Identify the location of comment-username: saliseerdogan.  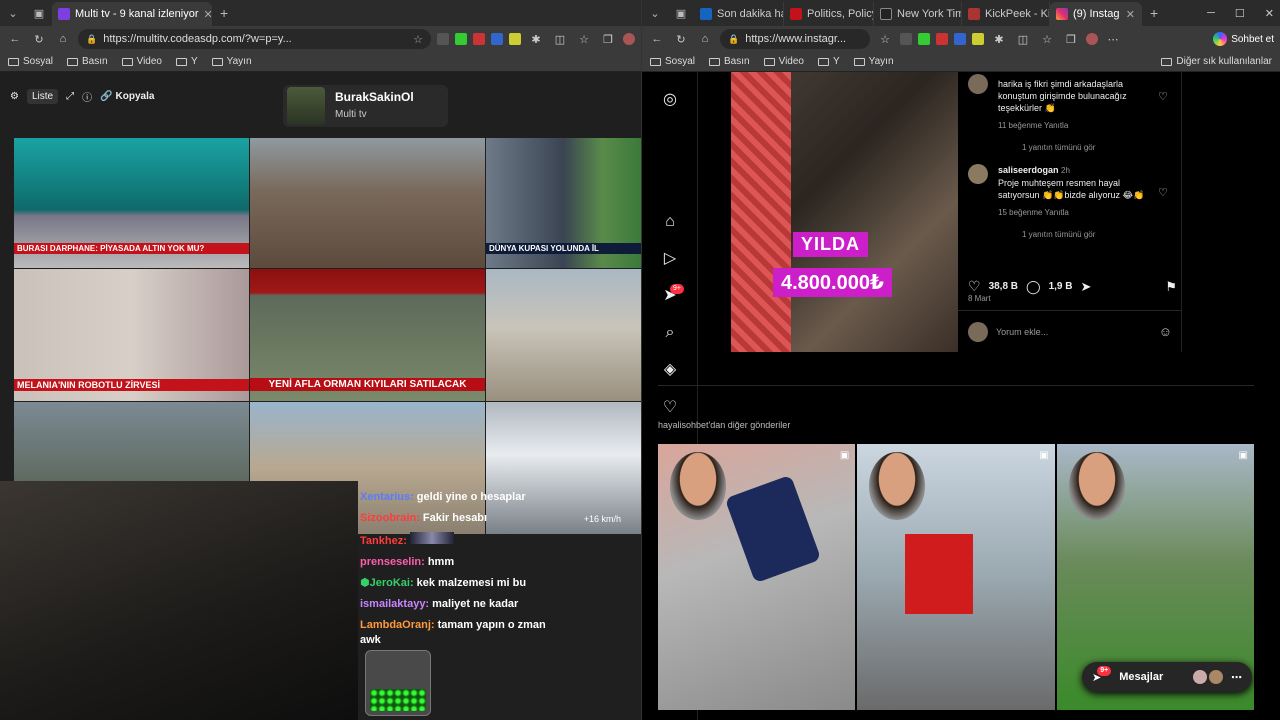
(1028, 170).